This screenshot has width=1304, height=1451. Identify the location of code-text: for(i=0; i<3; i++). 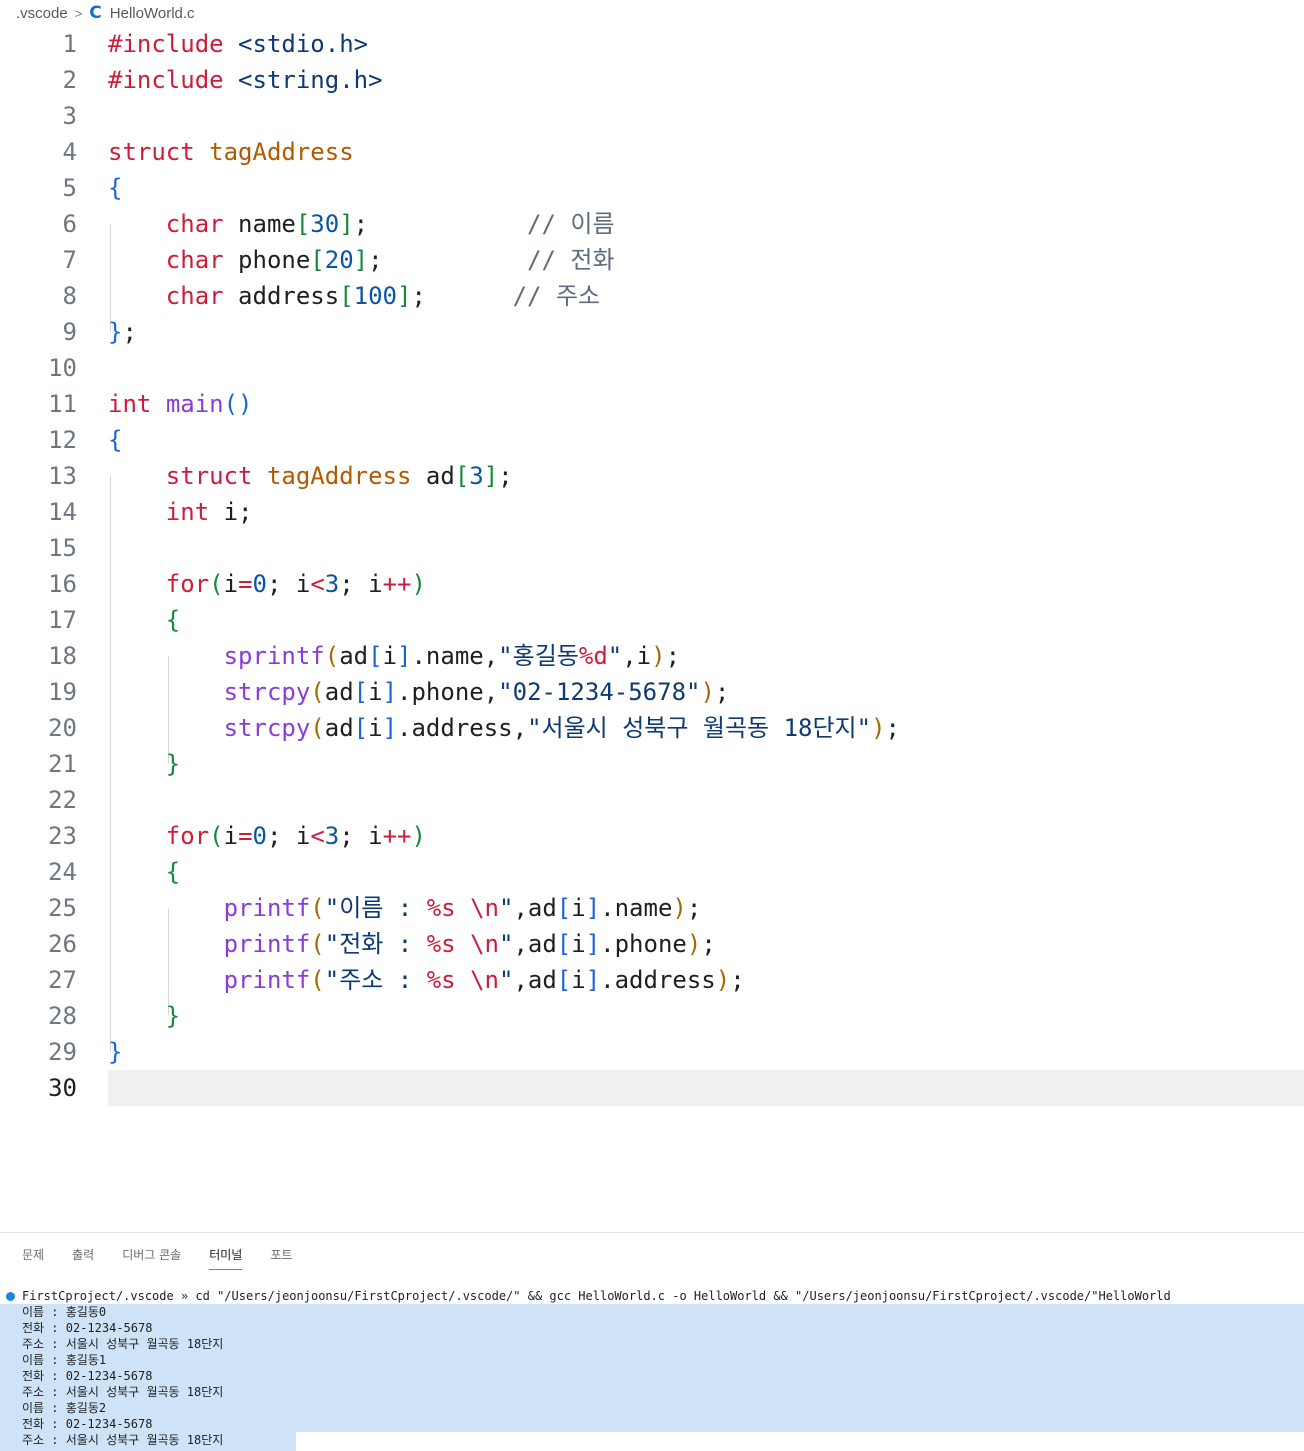
(267, 836).